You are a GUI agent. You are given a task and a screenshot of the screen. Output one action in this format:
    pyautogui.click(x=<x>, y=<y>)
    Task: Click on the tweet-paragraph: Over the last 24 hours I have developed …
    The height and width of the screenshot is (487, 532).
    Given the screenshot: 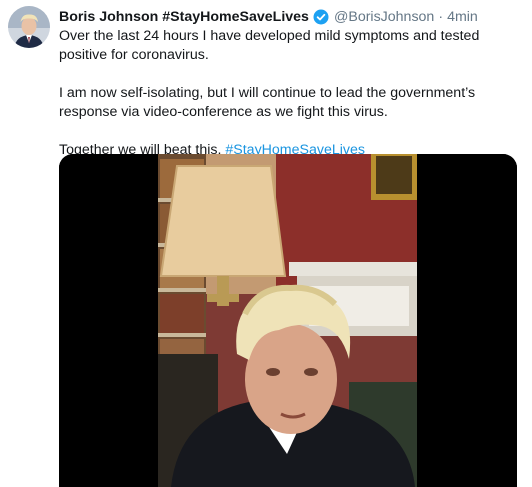 What is the action you would take?
    pyautogui.click(x=269, y=45)
    